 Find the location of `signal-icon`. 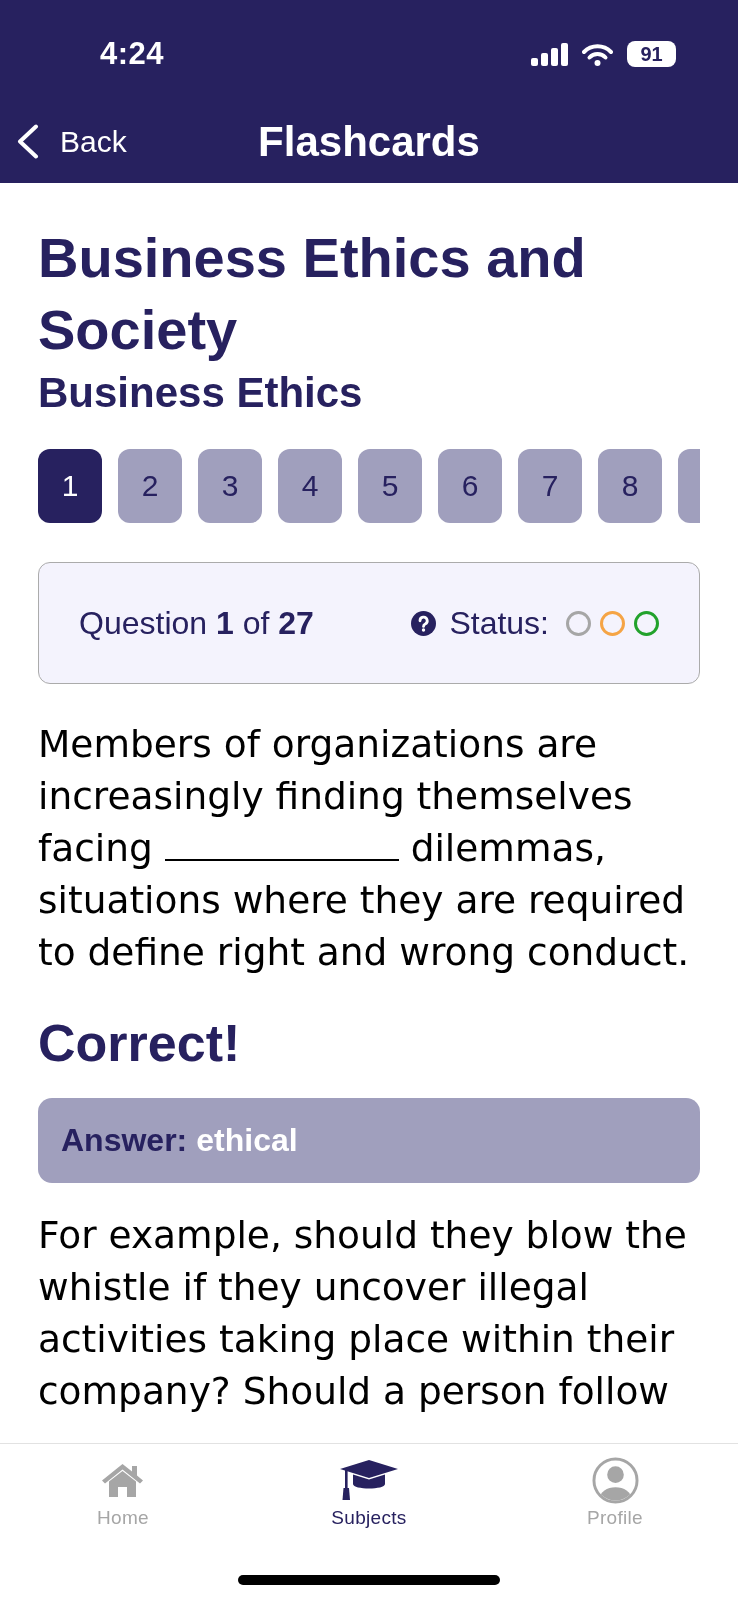

signal-icon is located at coordinates (549, 54).